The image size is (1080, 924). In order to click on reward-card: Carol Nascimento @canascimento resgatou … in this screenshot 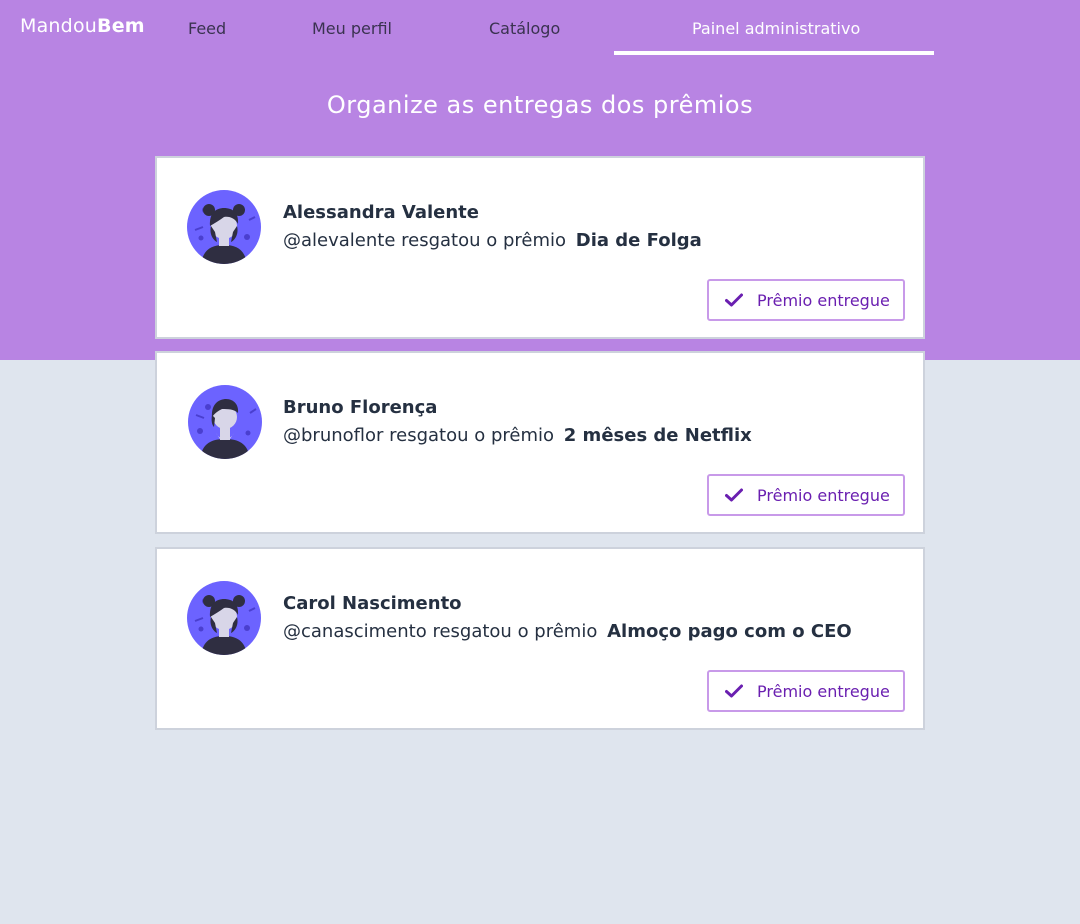, I will do `click(540, 638)`.